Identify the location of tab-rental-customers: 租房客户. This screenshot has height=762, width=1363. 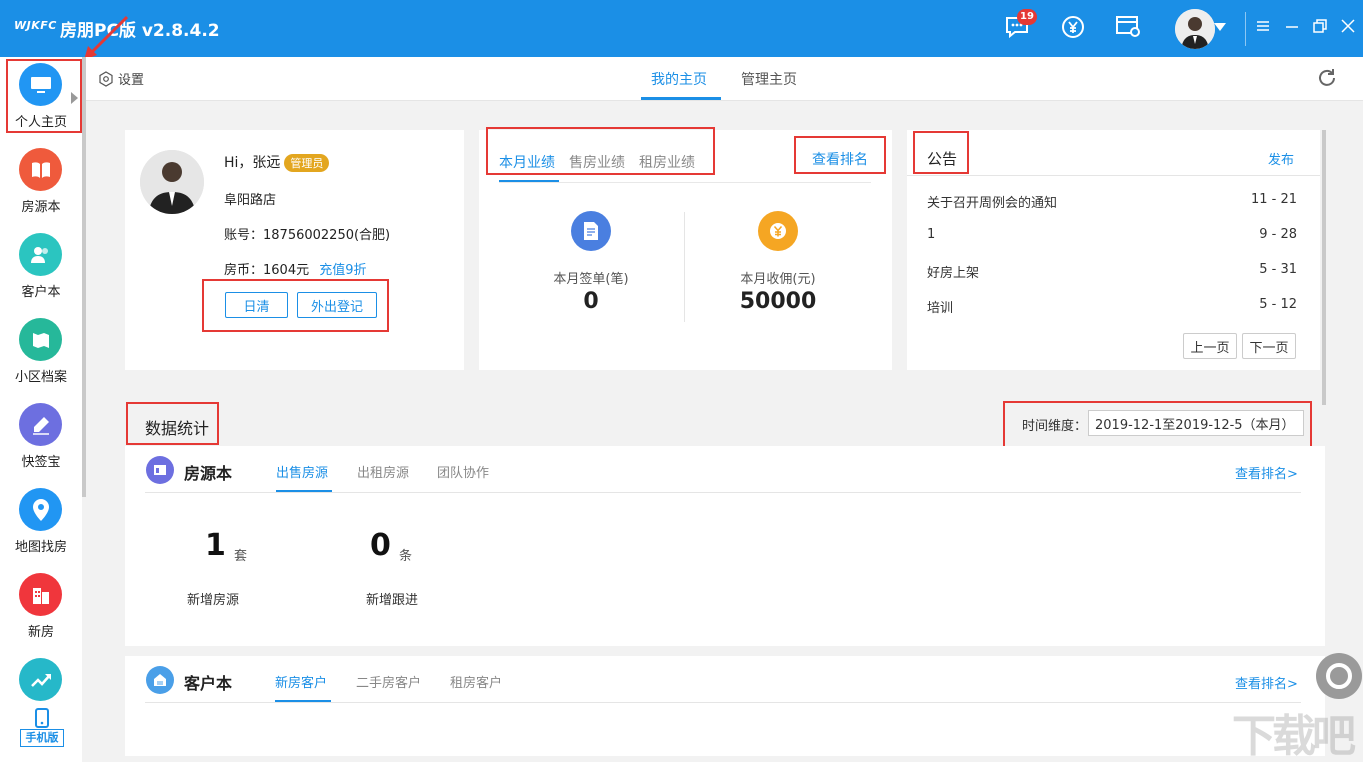
(476, 681).